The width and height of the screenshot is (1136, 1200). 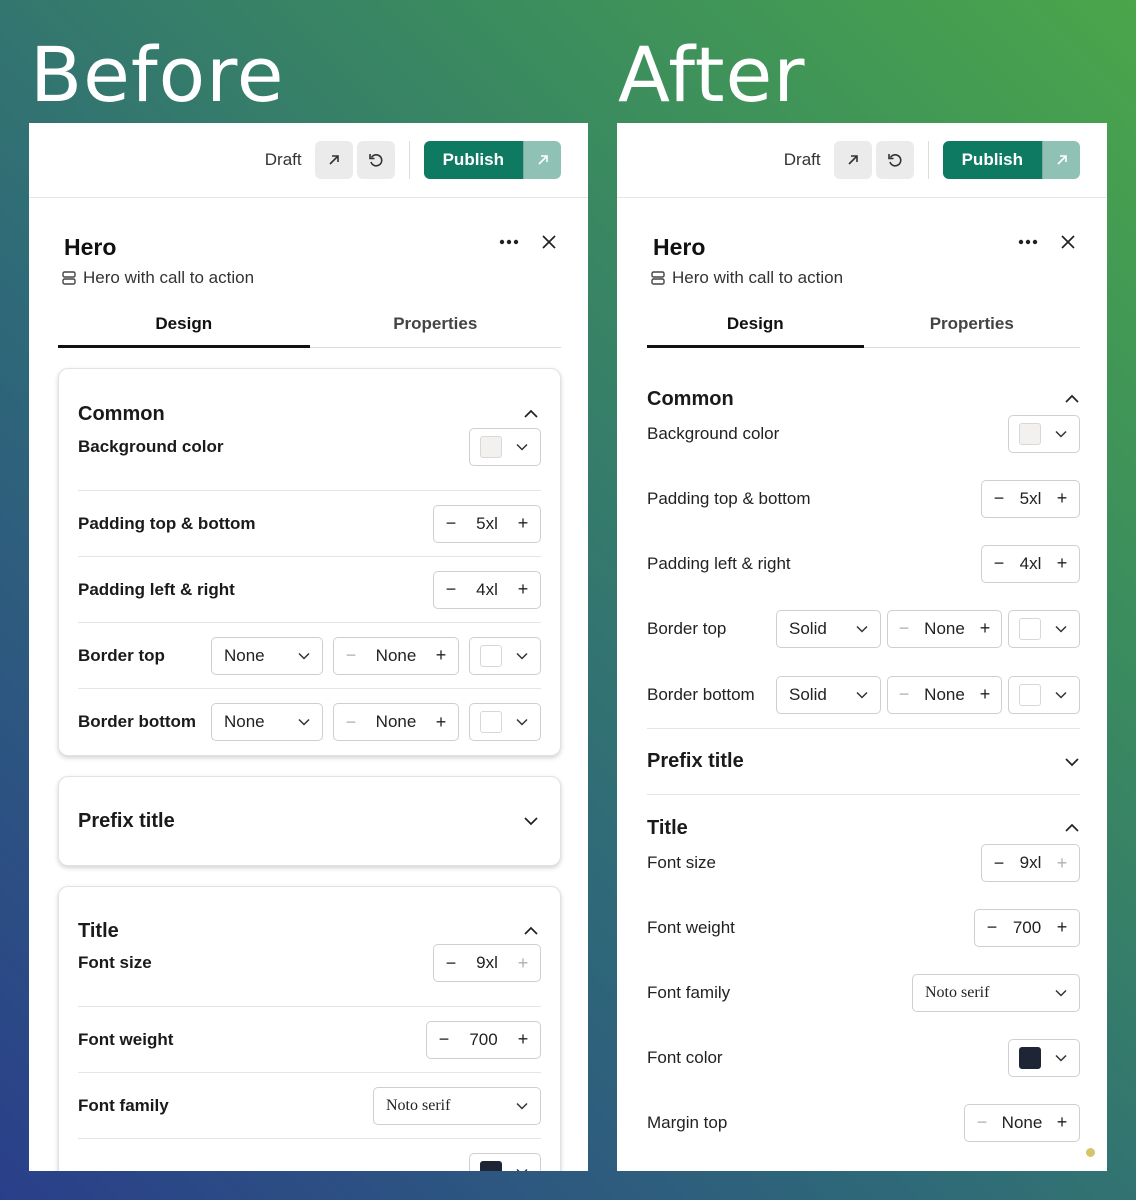 I want to click on border-top-style-select: None, so click(x=267, y=655).